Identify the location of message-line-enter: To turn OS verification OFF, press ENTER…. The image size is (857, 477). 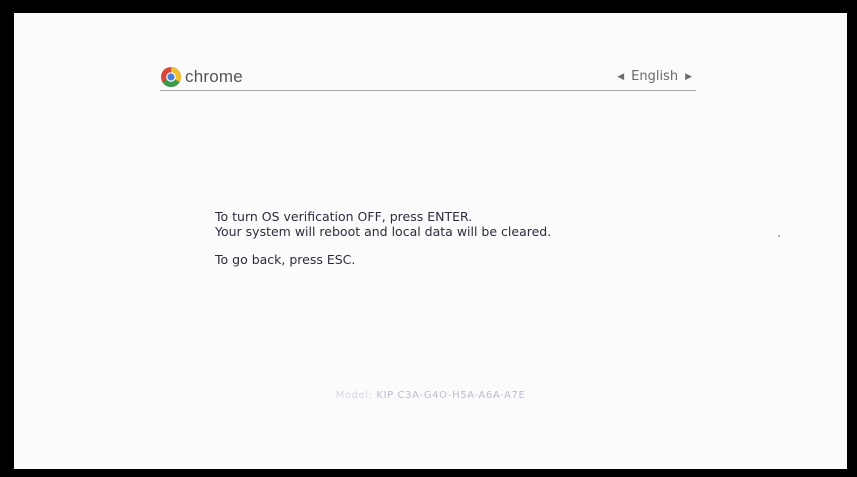
(344, 216).